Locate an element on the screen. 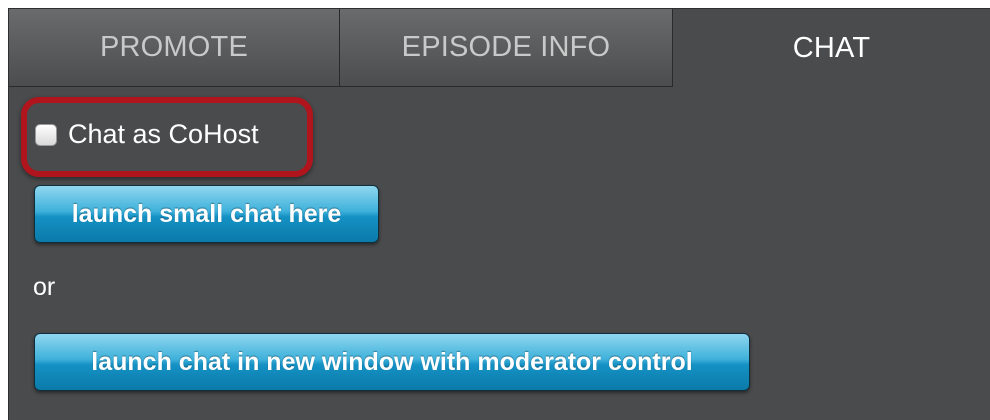 The width and height of the screenshot is (990, 420). cohost-checkbox is located at coordinates (46, 134).